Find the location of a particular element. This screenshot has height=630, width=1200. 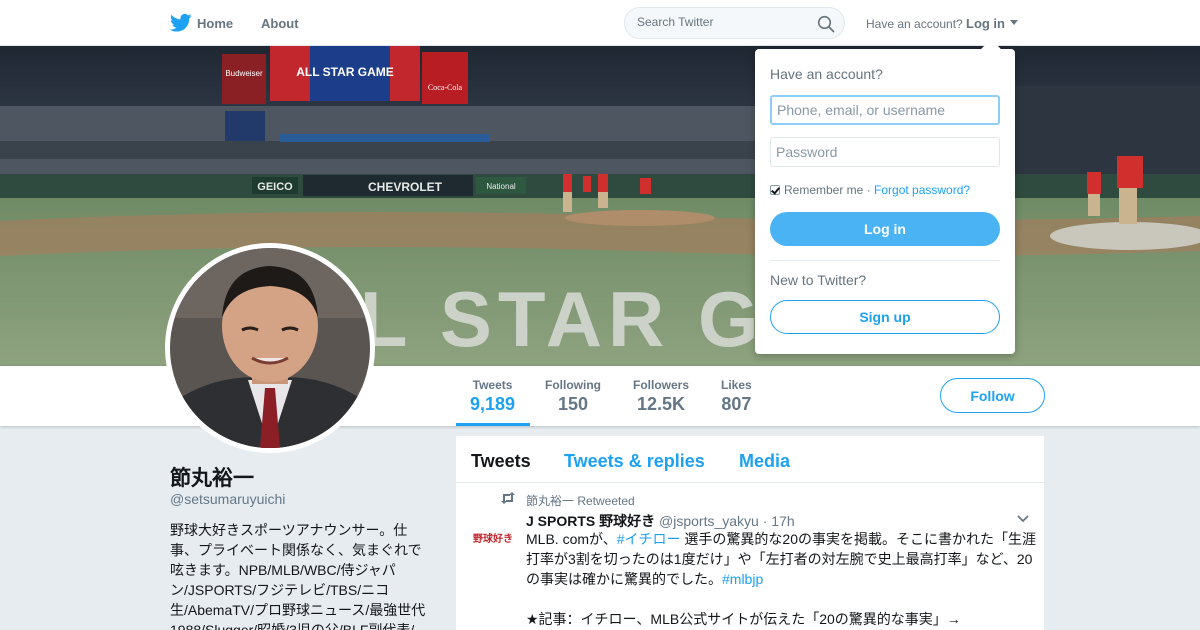

forgot-password-link: Forgot password? is located at coordinates (922, 190).